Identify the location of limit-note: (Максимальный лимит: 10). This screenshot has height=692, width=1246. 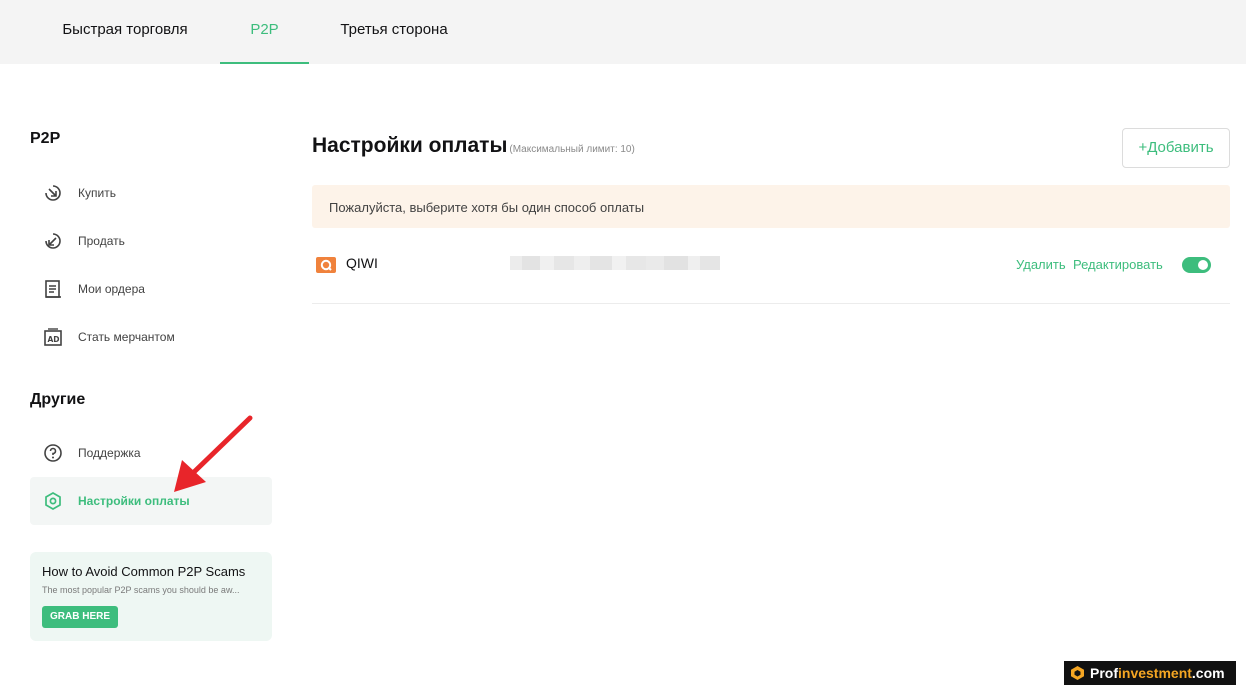
(572, 149).